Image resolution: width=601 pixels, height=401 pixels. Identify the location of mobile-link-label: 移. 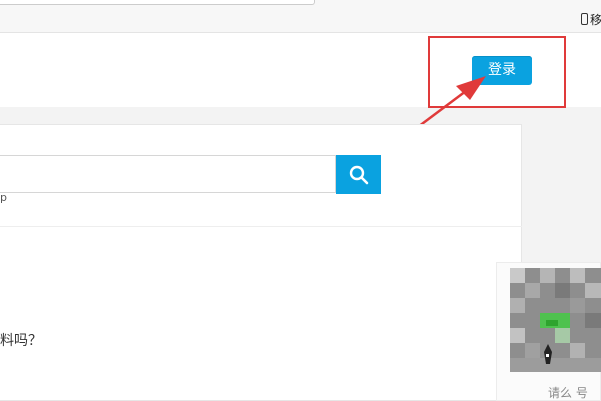
(595, 19).